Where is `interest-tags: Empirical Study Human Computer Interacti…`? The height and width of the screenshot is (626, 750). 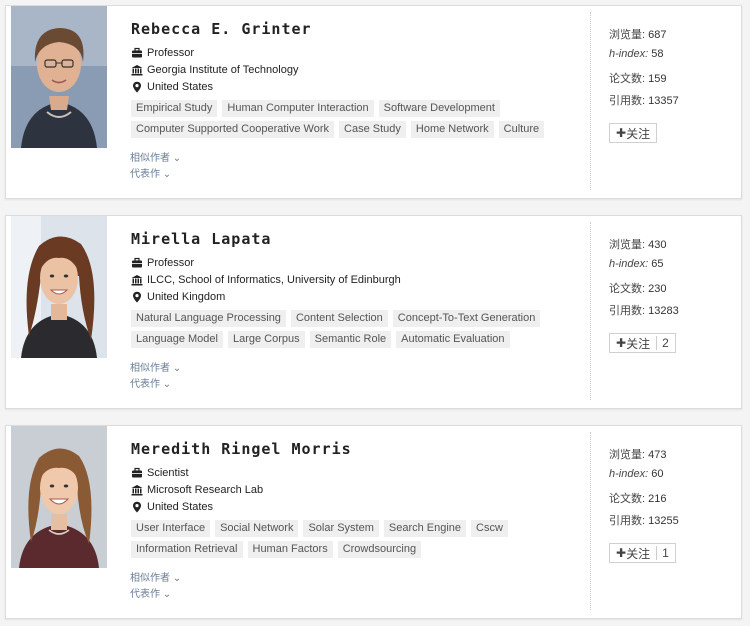
interest-tags: Empirical Study Human Computer Interacti… is located at coordinates (358, 121).